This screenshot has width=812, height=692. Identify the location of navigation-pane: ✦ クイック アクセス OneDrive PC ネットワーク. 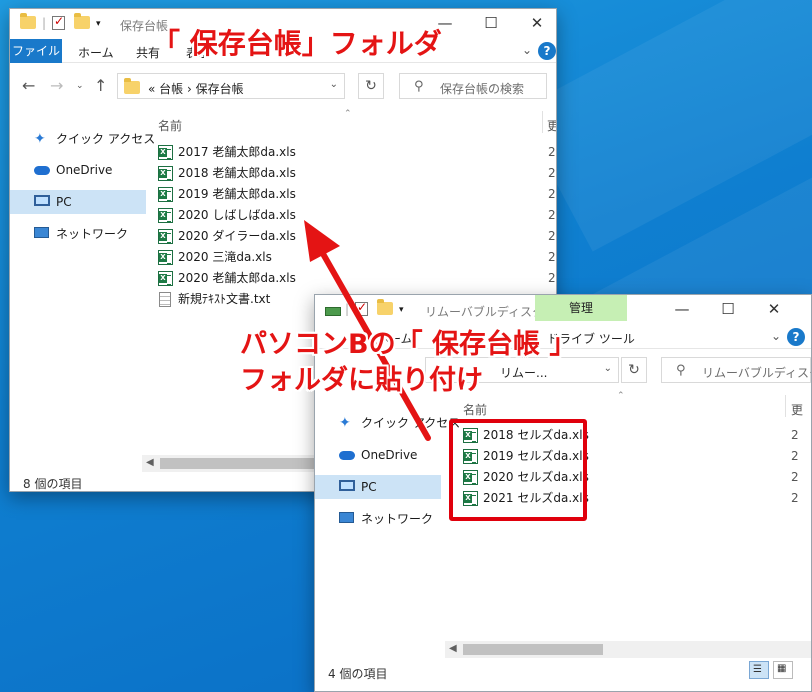
(82, 288).